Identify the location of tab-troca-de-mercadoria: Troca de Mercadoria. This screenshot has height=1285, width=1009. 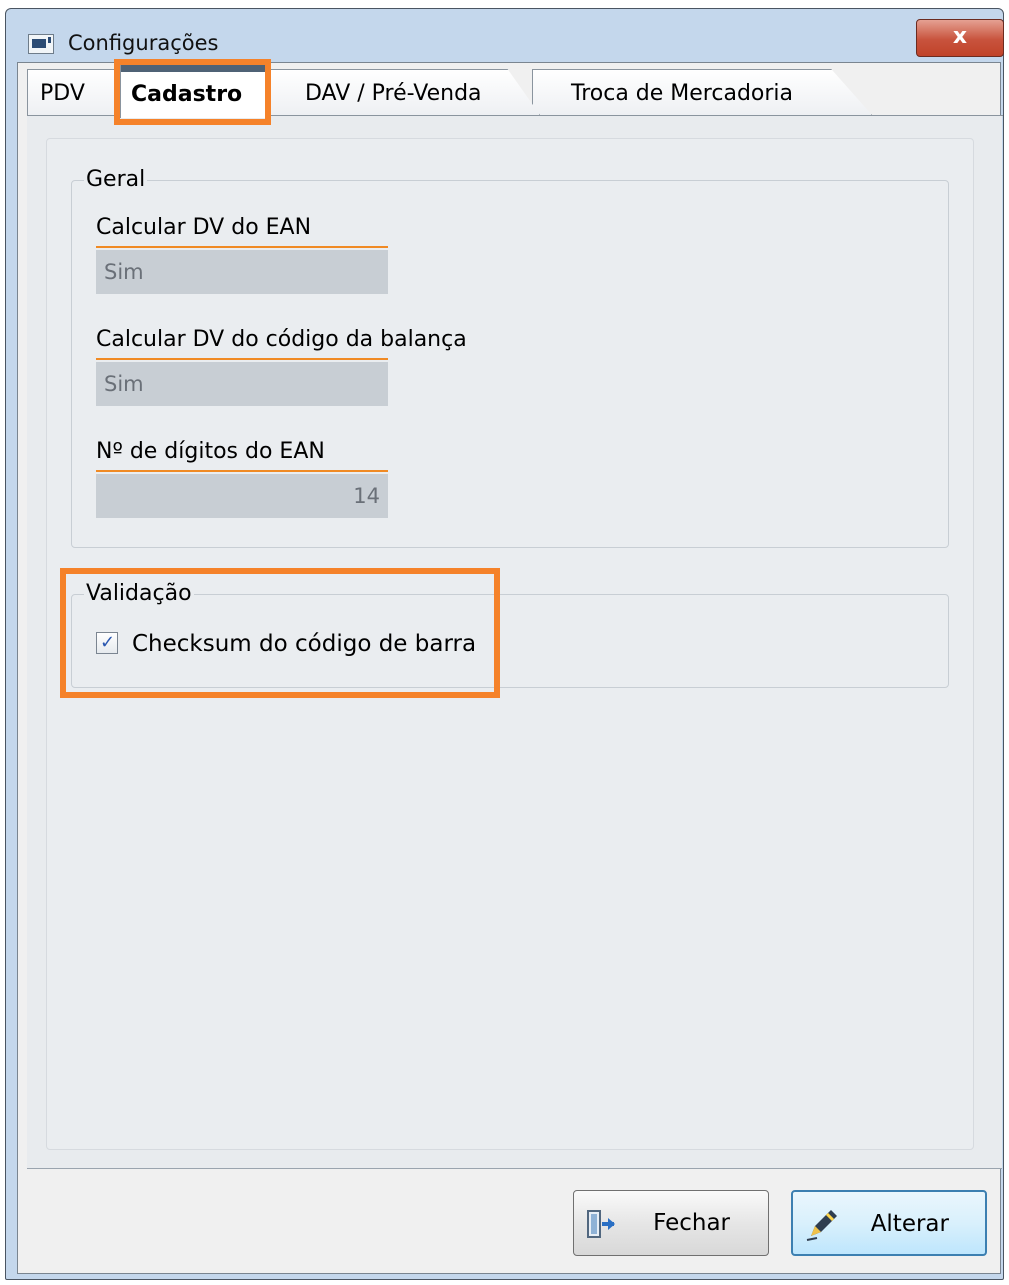
(702, 92).